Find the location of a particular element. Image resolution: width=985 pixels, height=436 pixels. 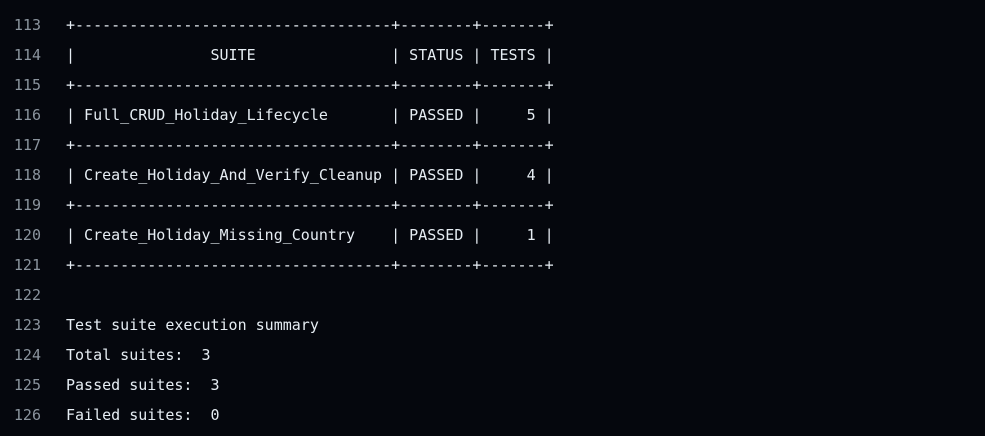

line-number: 117 is located at coordinates (20, 145).